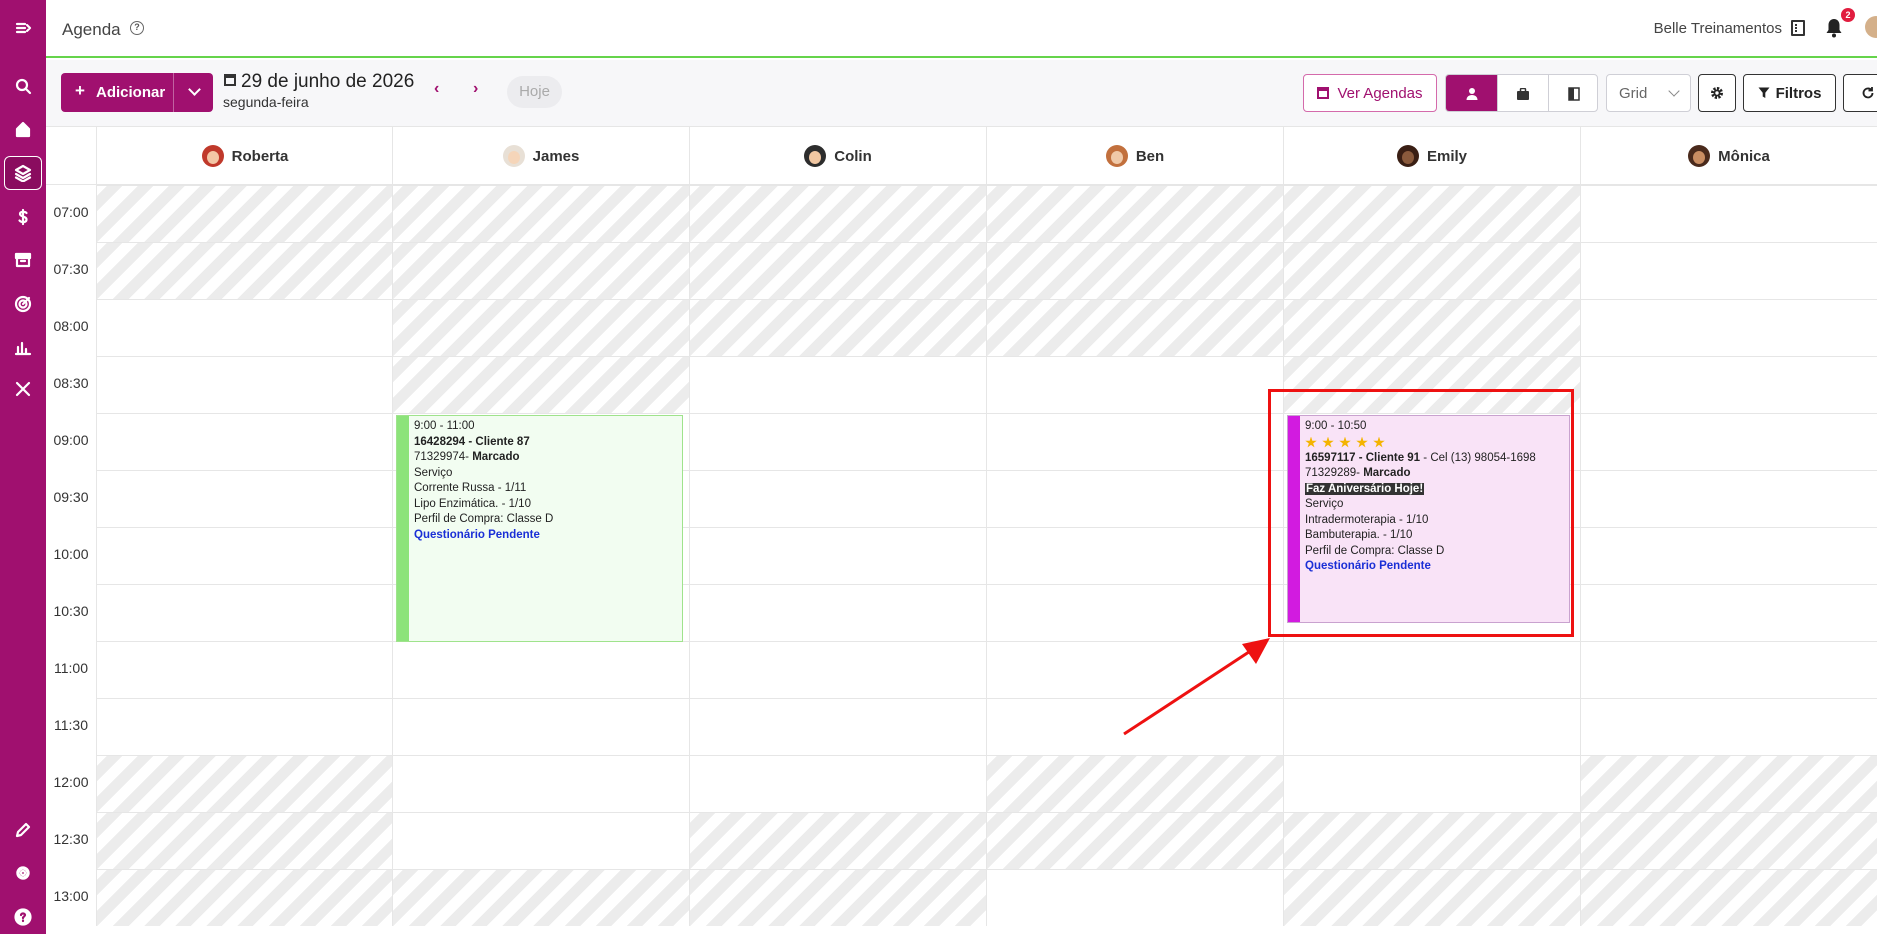 The width and height of the screenshot is (1877, 934). I want to click on user-avatar, so click(1871, 27).